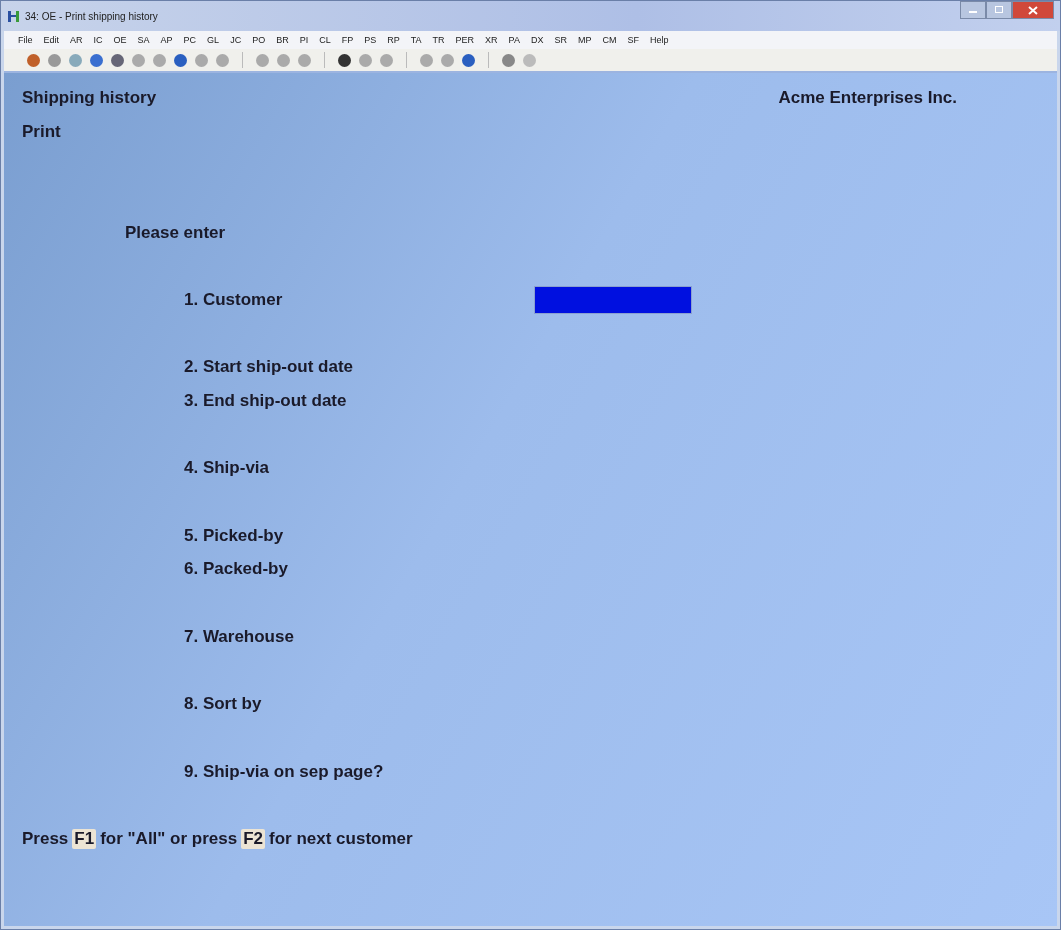 This screenshot has height=930, width=1061. What do you see at coordinates (76, 40) in the screenshot?
I see `menu-item: AR` at bounding box center [76, 40].